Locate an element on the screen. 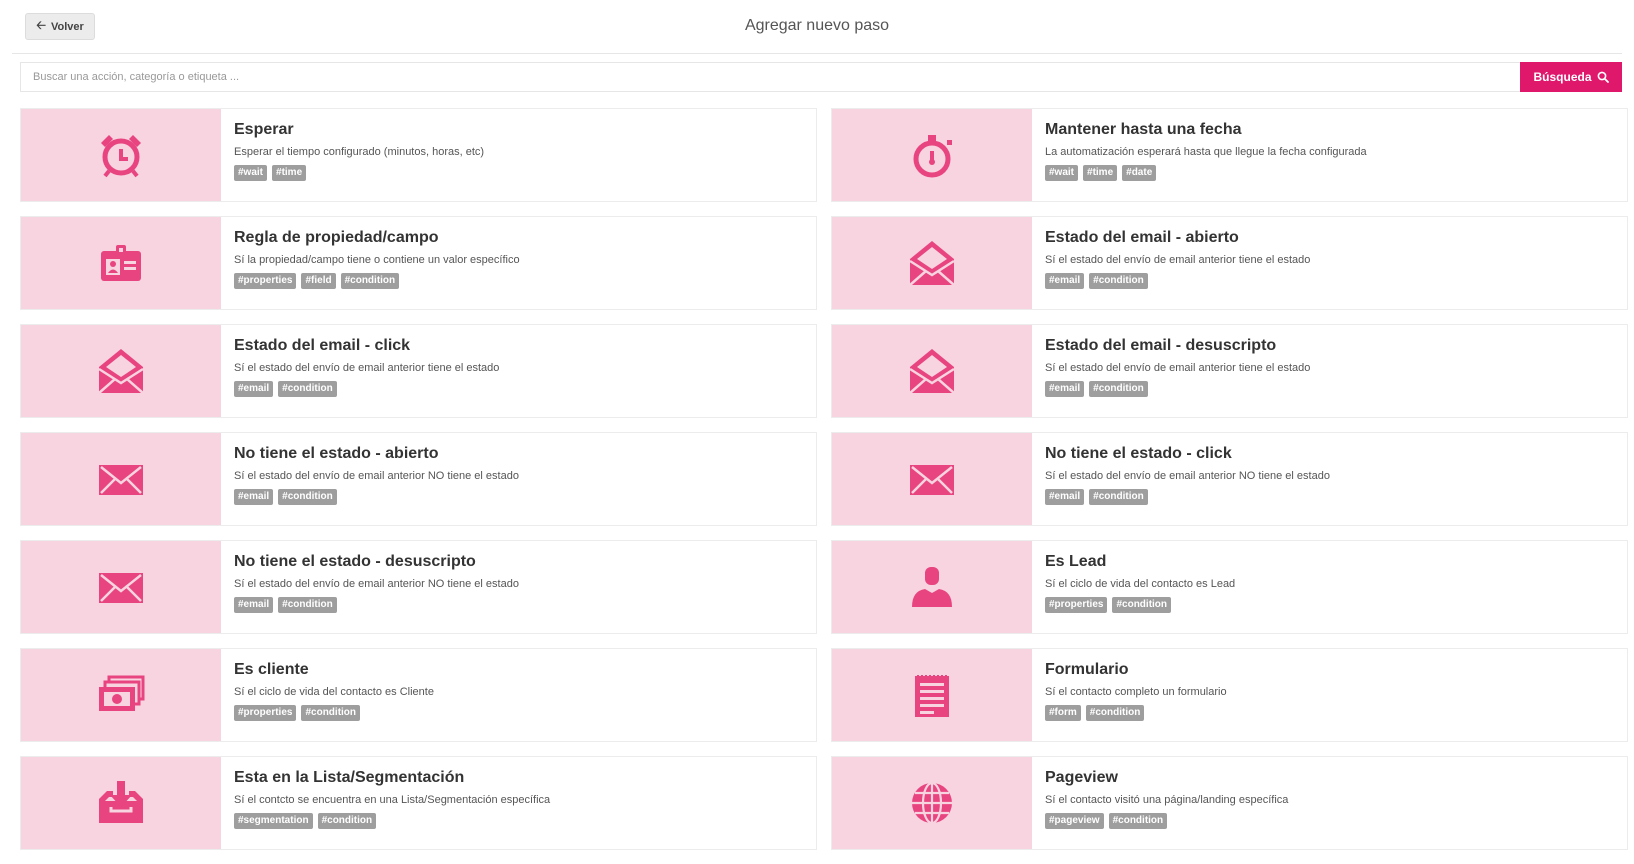 The width and height of the screenshot is (1634, 864). step-title: No tiene el estado - desuscripto is located at coordinates (355, 561).